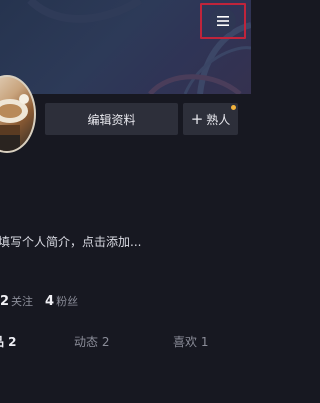 Image resolution: width=320 pixels, height=403 pixels. What do you see at coordinates (14, 122) in the screenshot?
I see `profile-photo` at bounding box center [14, 122].